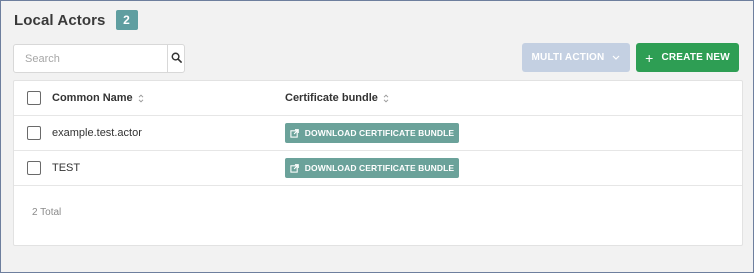  Describe the element at coordinates (60, 20) in the screenshot. I see `page-title: Local Actors` at that location.